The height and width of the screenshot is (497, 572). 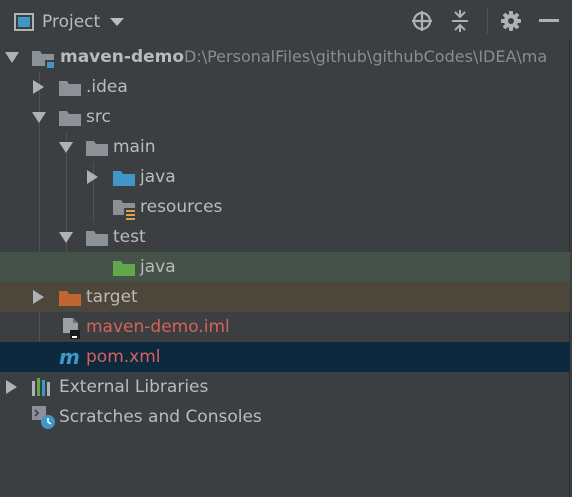 I want to click on tree-node-iml: maven-demo.iml, so click(x=285, y=327).